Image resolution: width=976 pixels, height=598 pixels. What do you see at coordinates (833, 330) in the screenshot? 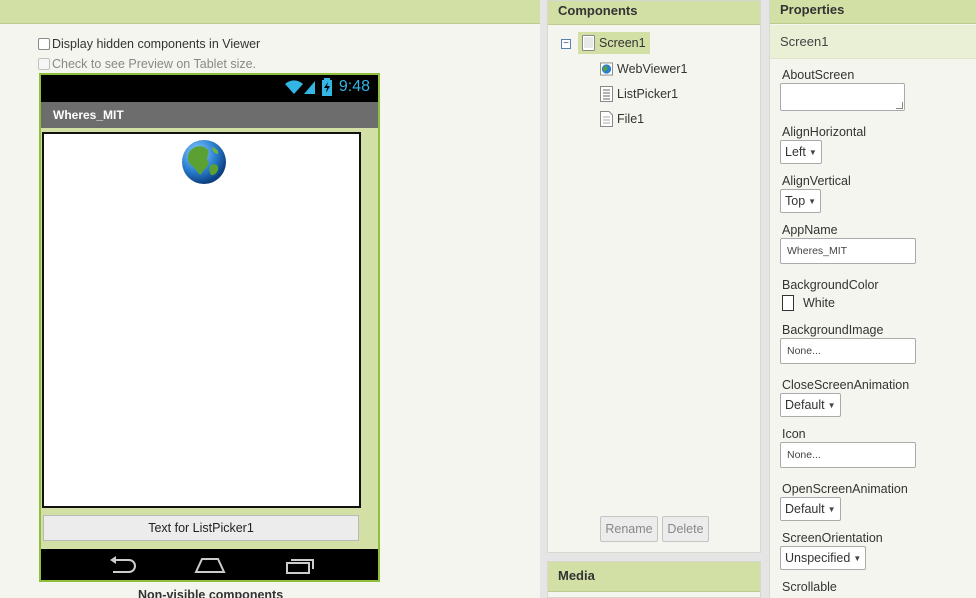
I see `background-image-label: BackgroundImage` at bounding box center [833, 330].